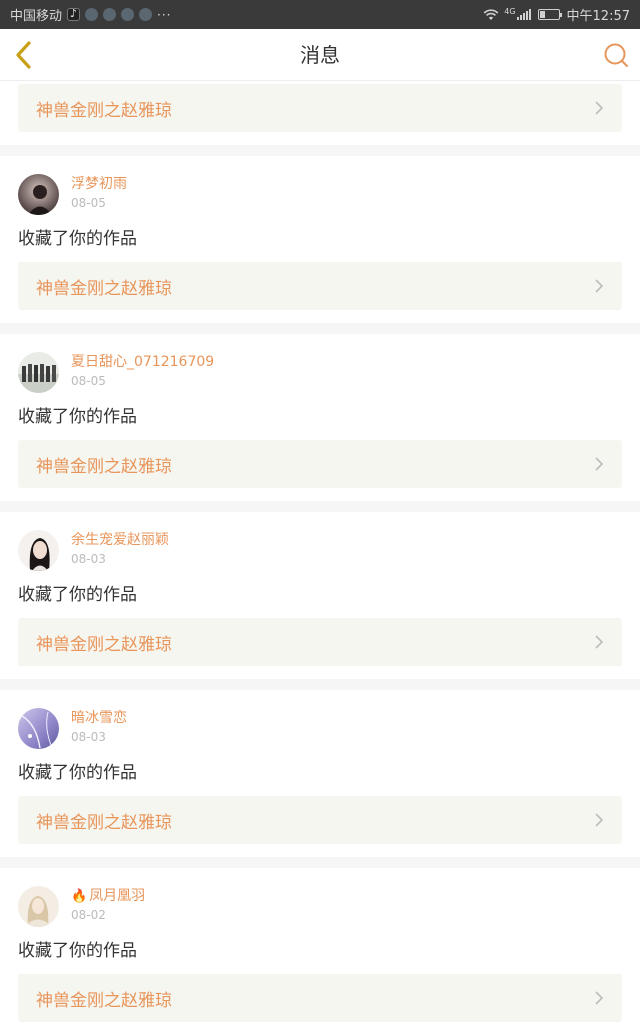  I want to click on message-card-partial: 神兽金刚之赵雅琼, so click(320, 113).